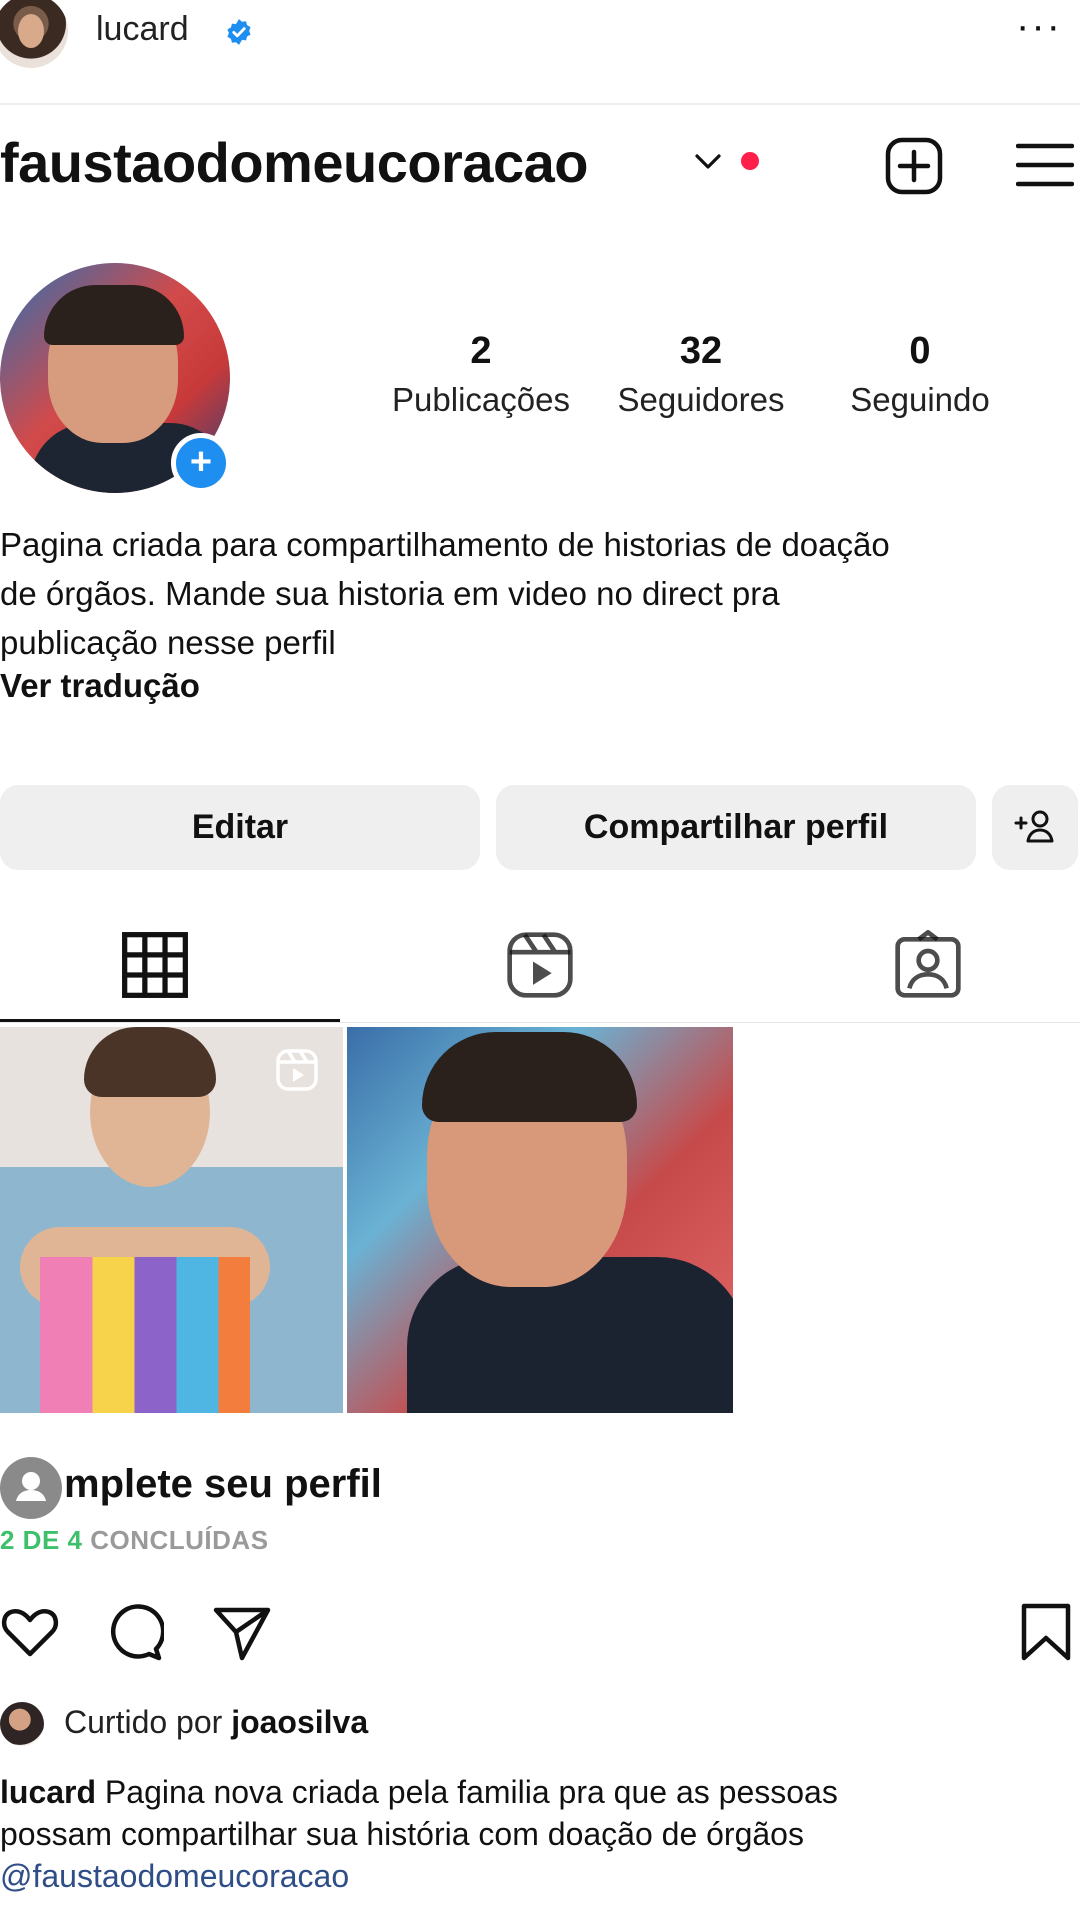  I want to click on bookmark-icon, so click(1046, 1632).